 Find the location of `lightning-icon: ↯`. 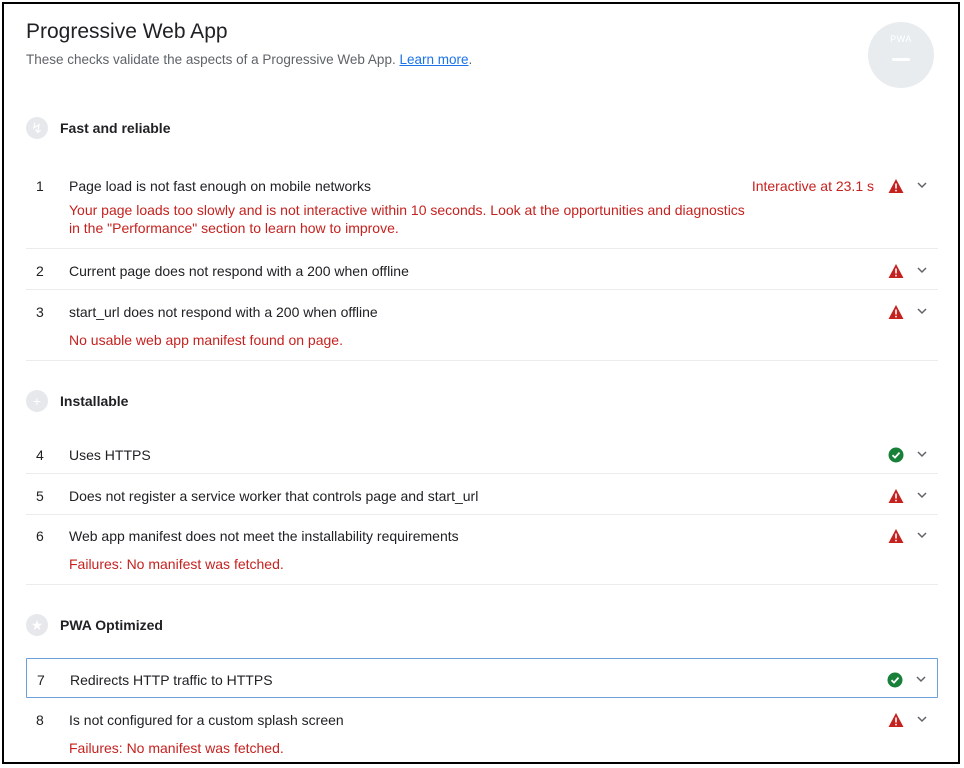

lightning-icon: ↯ is located at coordinates (37, 128).